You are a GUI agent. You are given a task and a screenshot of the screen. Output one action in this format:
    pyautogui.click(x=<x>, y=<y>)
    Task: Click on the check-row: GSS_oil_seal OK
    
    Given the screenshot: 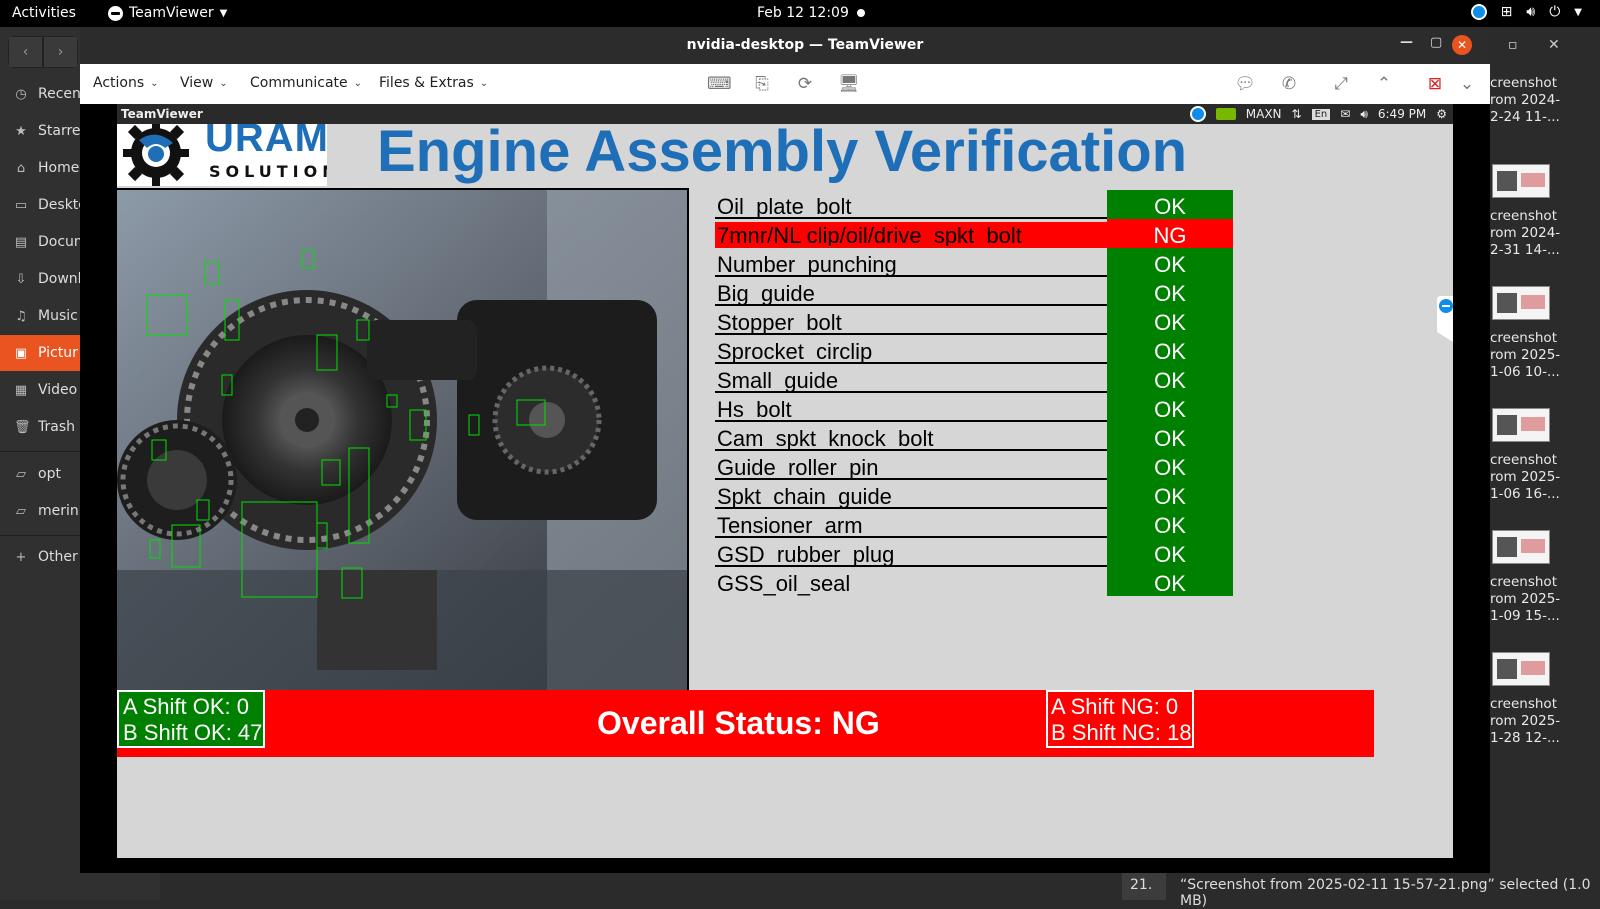 What is the action you would take?
    pyautogui.click(x=975, y=581)
    